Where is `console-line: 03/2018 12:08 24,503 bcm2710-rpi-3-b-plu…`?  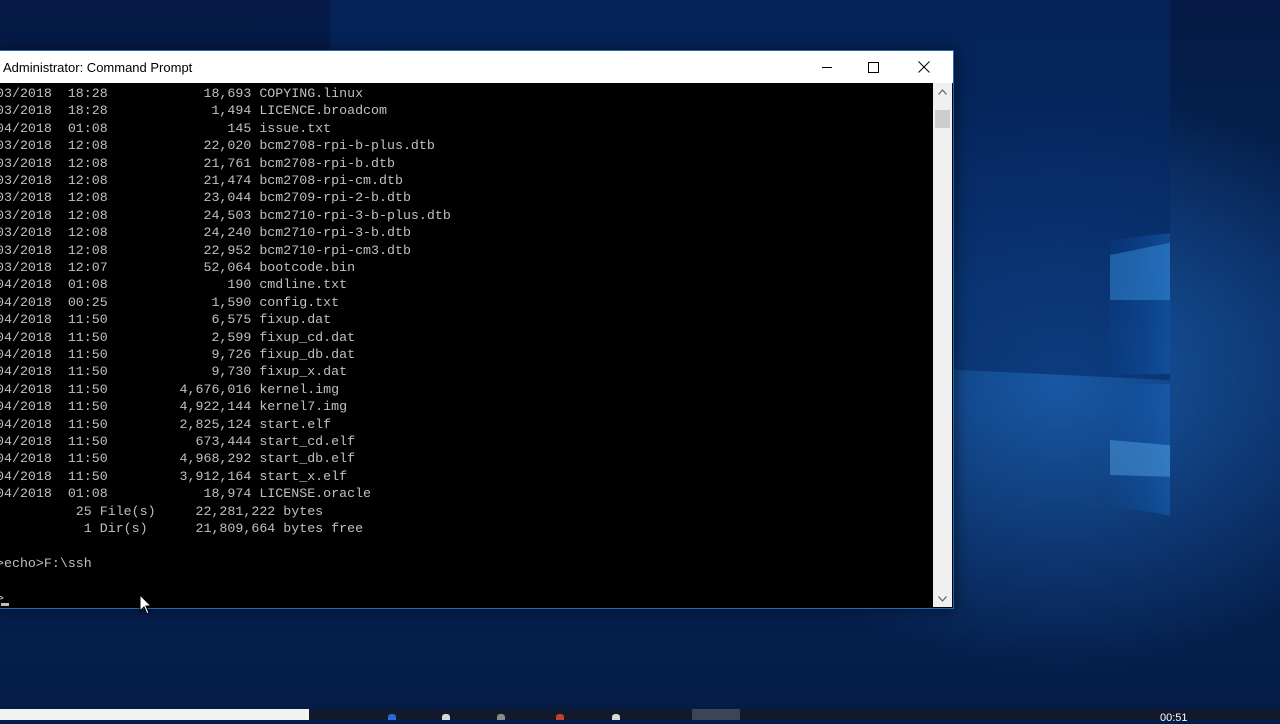
console-line: 03/2018 12:08 24,503 bcm2710-rpi-3-b-plu… is located at coordinates (225, 215).